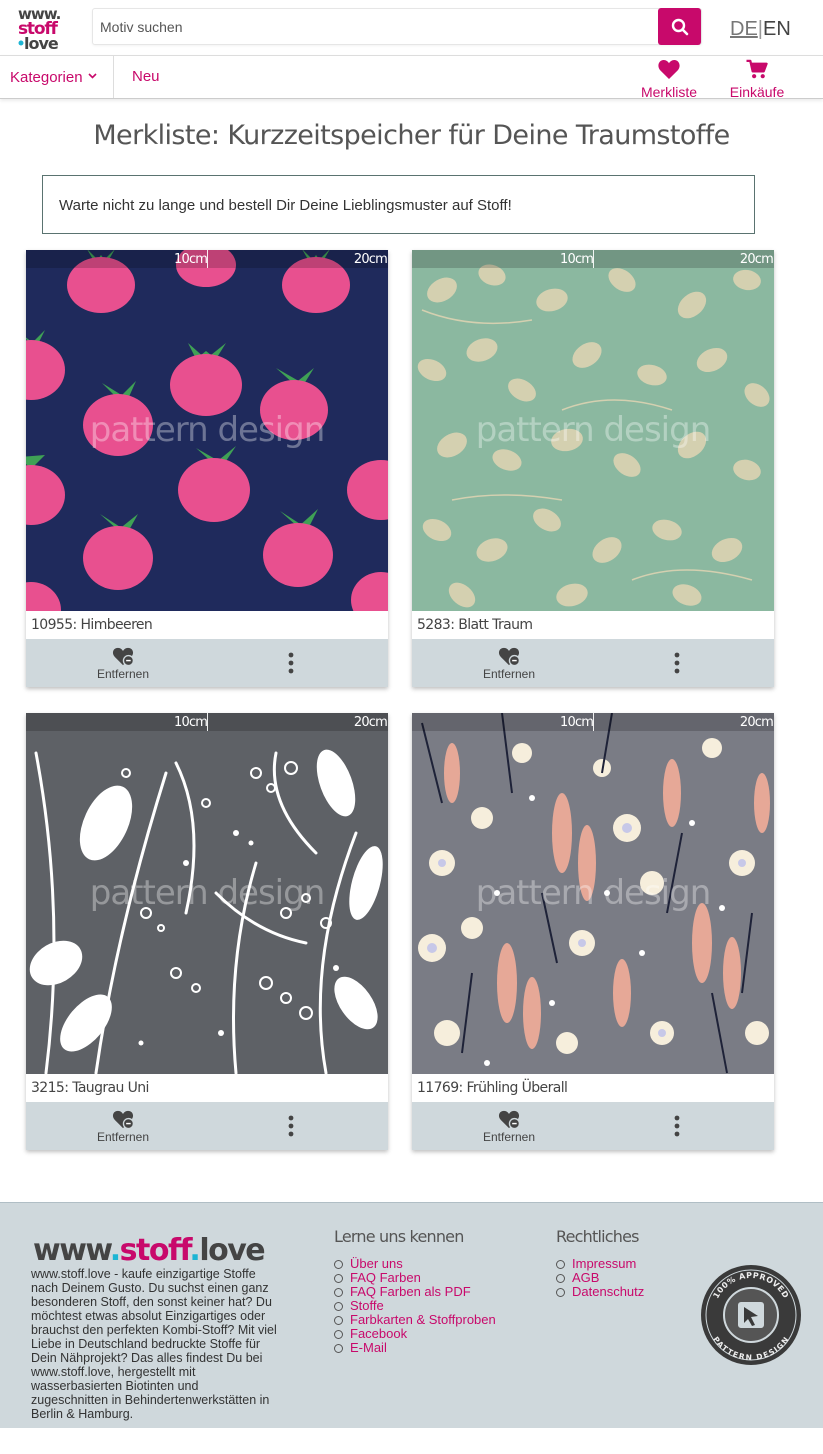  I want to click on nav-divider, so click(113, 77).